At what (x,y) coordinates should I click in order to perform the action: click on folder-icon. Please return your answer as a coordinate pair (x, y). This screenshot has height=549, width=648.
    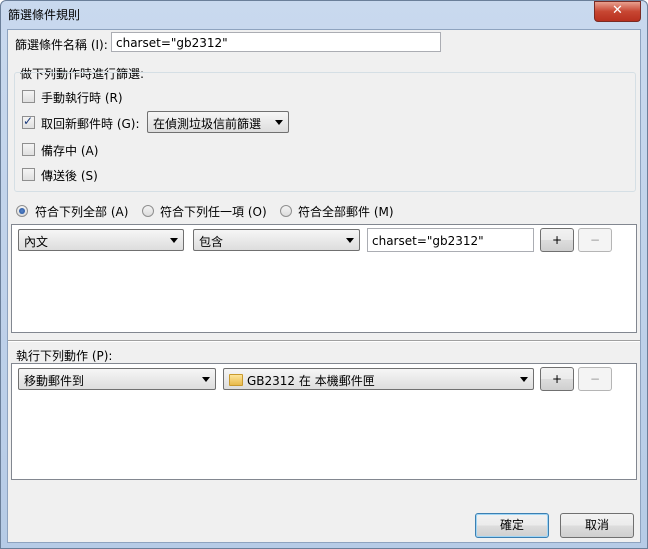
    Looking at the image, I should click on (236, 380).